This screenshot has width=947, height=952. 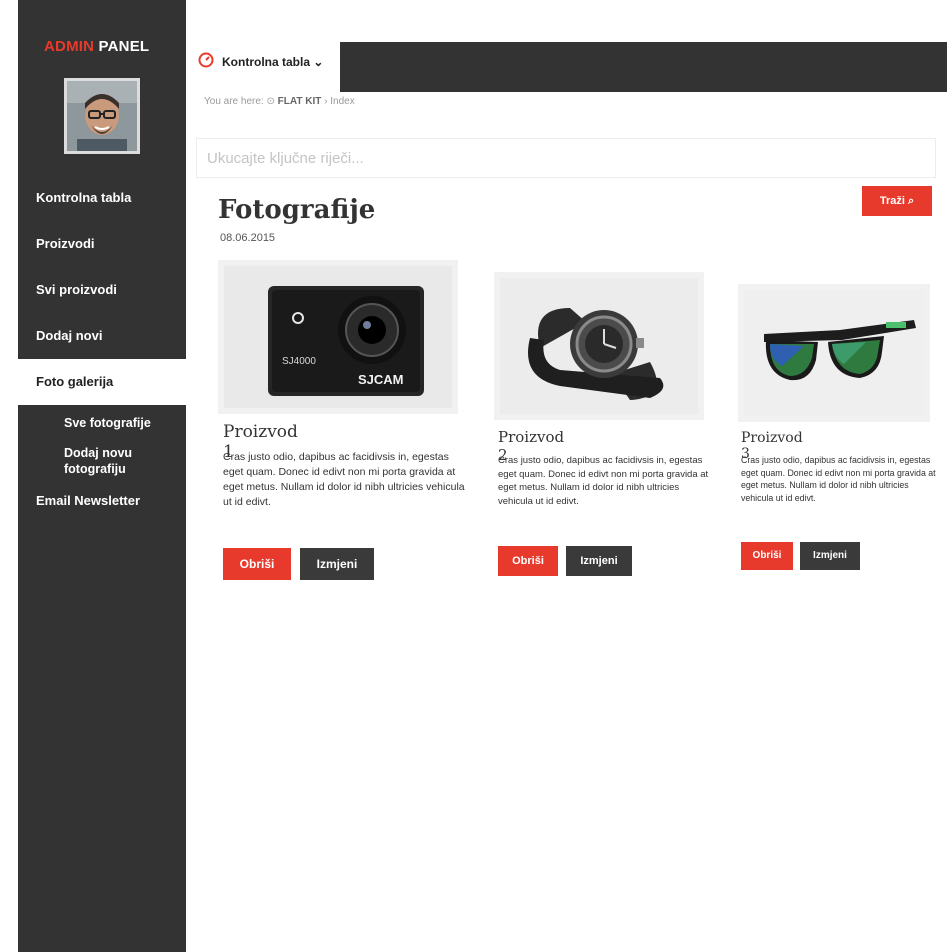 I want to click on search-button-label: Traži, so click(x=892, y=201).